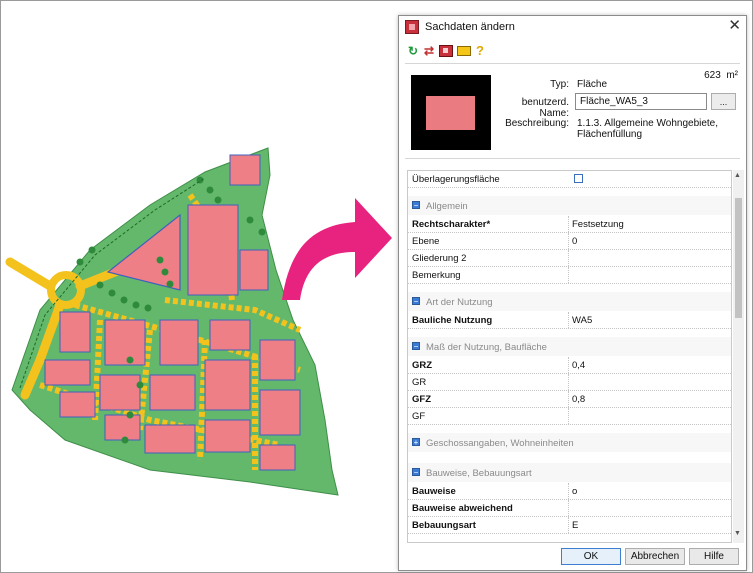 The width and height of the screenshot is (753, 573). Describe the element at coordinates (738, 356) in the screenshot. I see `property-grid-scrollbar: ▲ ▼` at that location.